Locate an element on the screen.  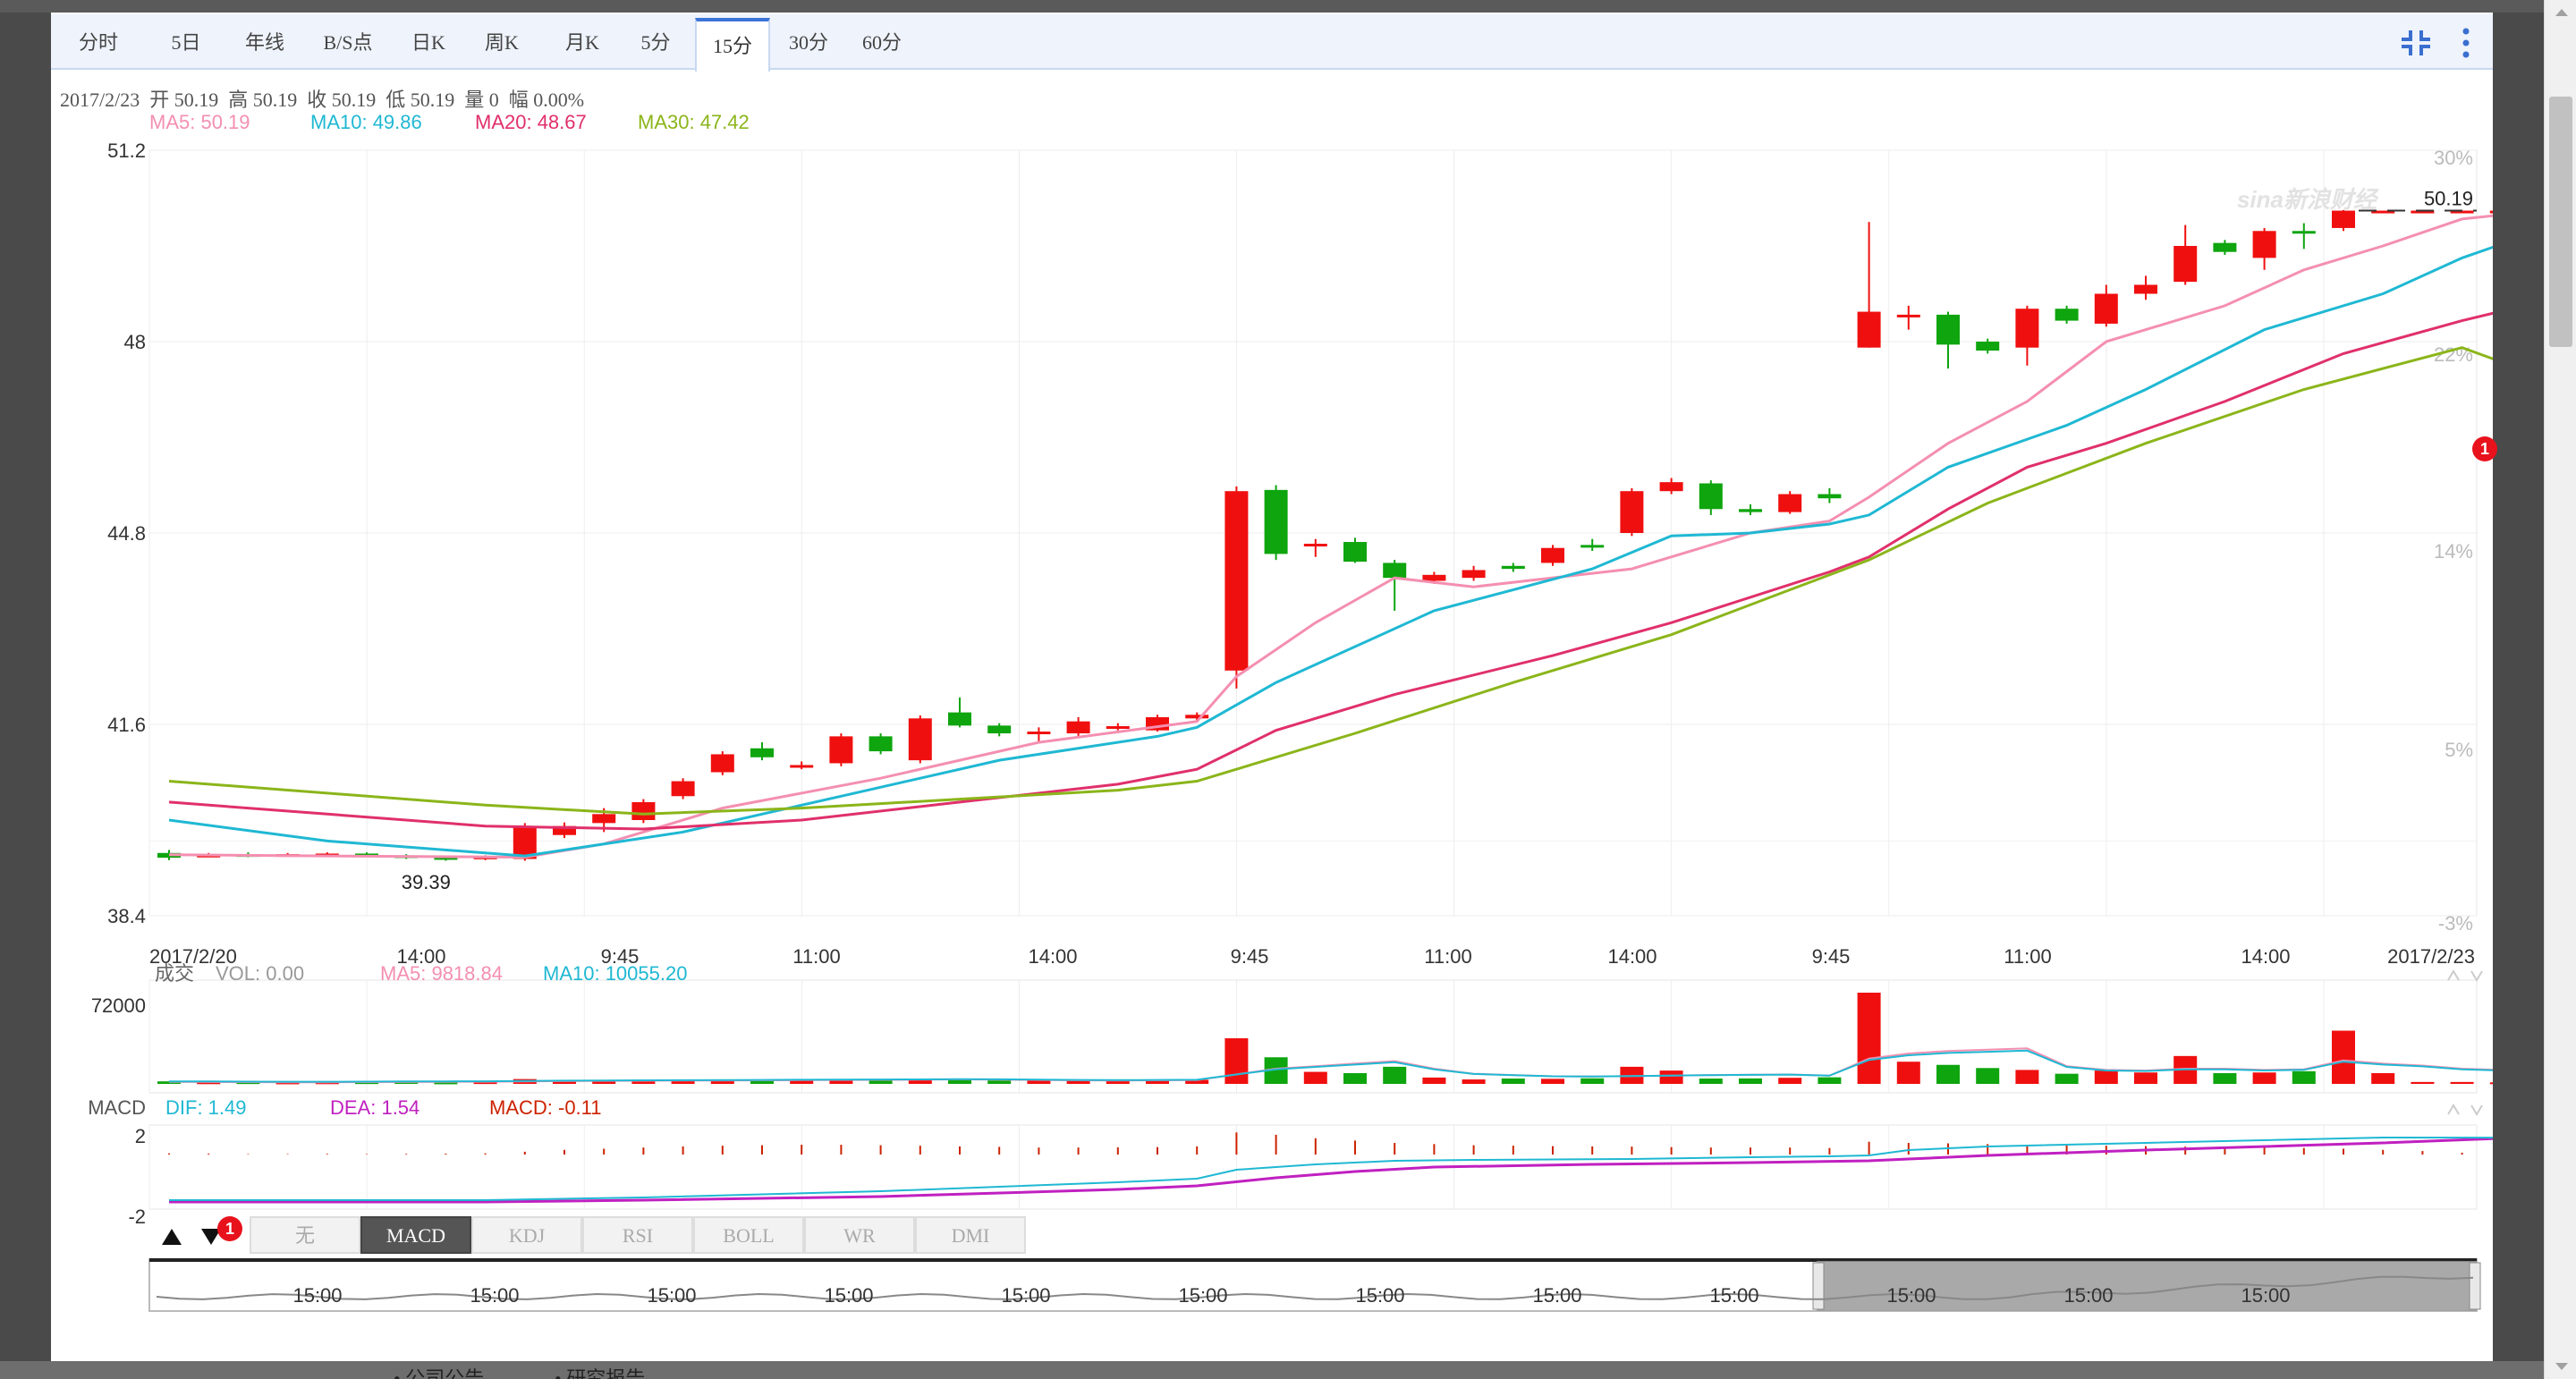
indicator-tab-rsi: RSI is located at coordinates (637, 1235).